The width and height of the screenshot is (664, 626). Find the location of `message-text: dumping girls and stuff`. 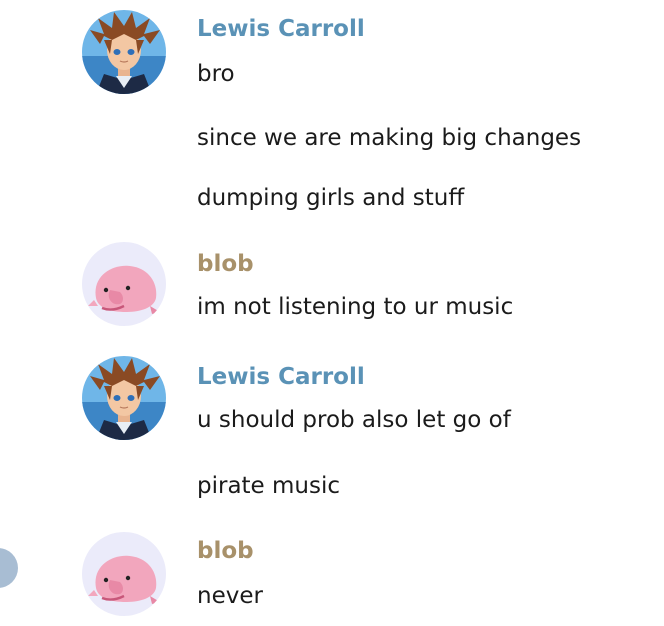

message-text: dumping girls and stuff is located at coordinates (331, 198).